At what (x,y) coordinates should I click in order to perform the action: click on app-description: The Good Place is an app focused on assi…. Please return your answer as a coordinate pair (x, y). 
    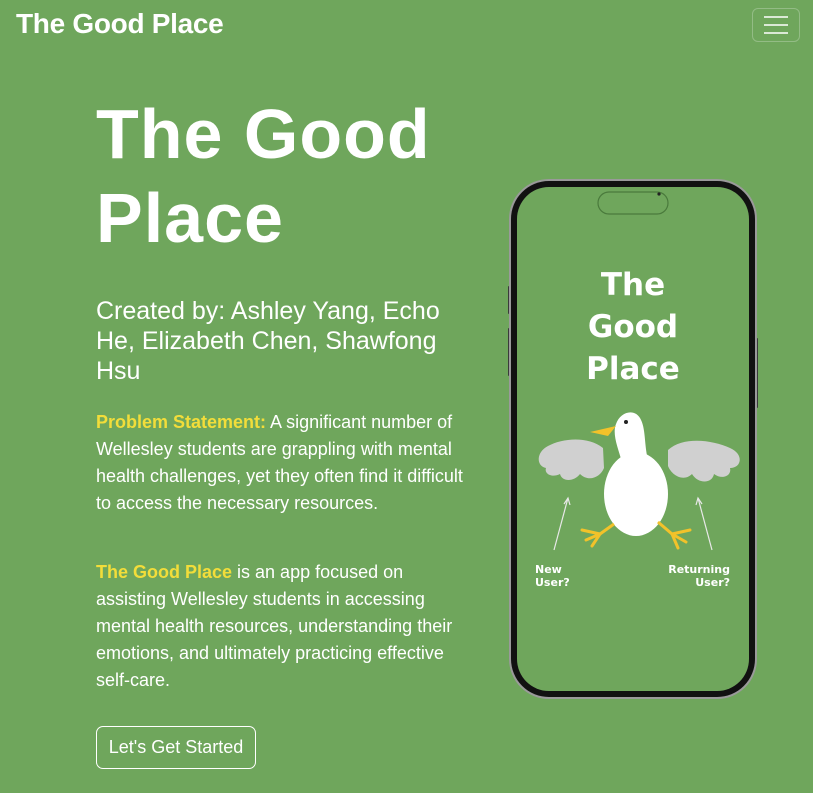
    Looking at the image, I should click on (282, 626).